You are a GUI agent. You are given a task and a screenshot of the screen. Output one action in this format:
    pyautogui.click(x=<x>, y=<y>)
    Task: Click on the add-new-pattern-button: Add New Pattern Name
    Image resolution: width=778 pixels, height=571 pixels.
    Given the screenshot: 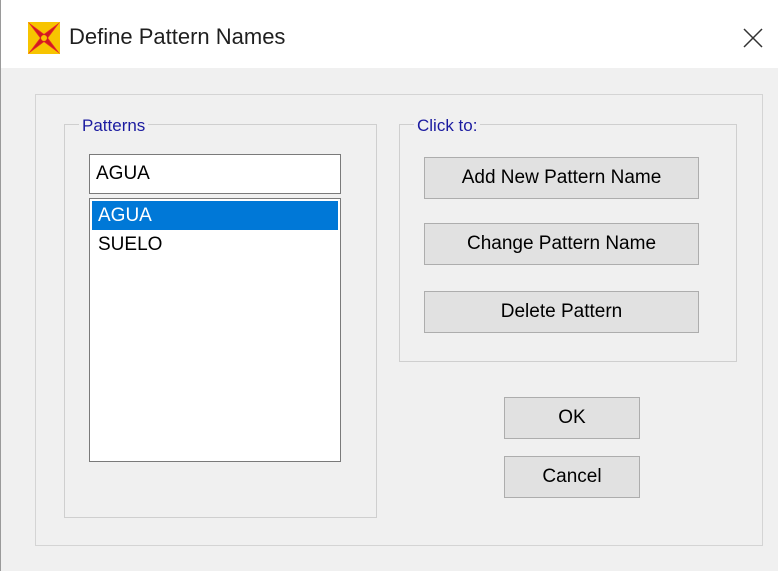 What is the action you would take?
    pyautogui.click(x=561, y=178)
    